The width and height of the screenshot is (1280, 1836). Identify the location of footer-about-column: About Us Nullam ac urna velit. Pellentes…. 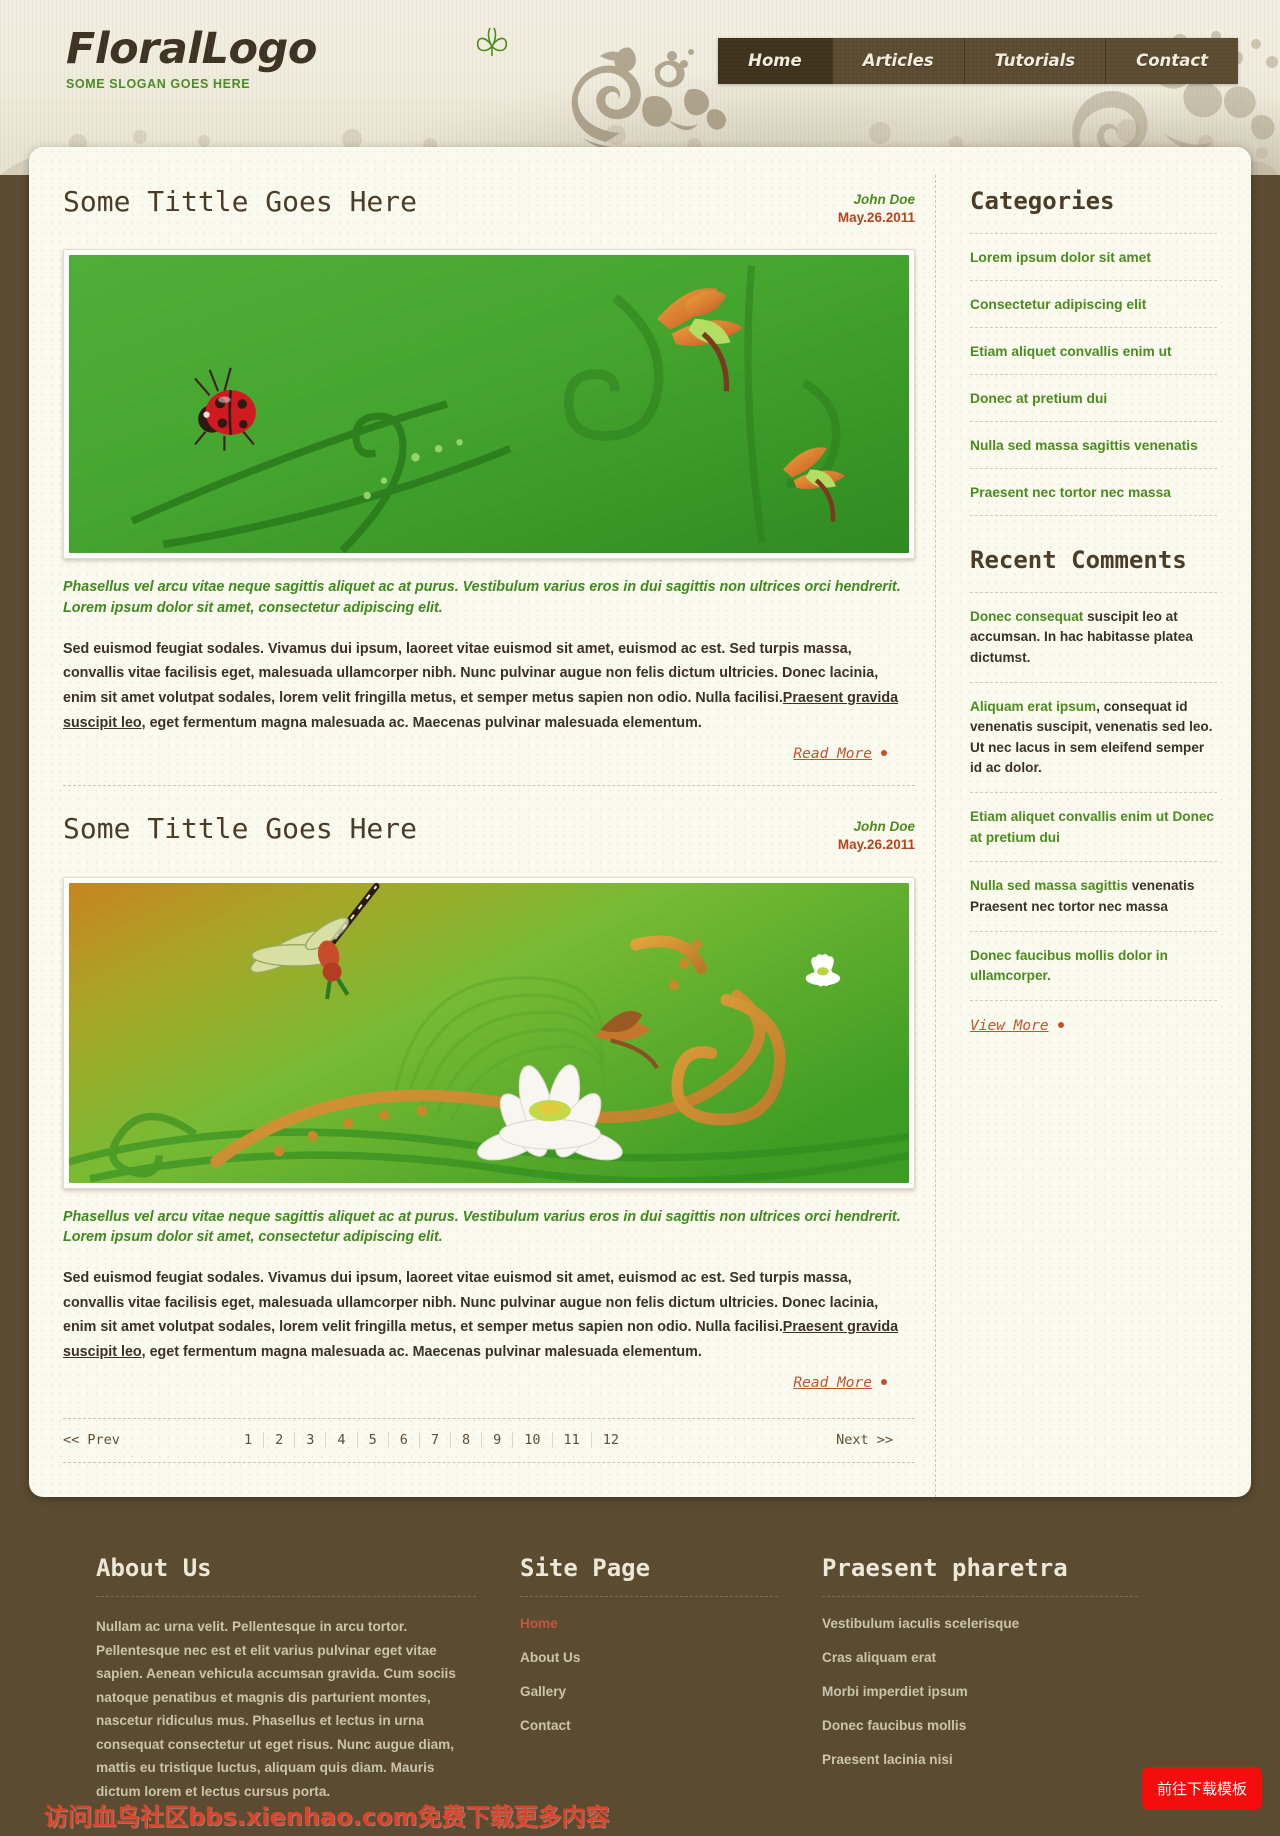
(308, 1680).